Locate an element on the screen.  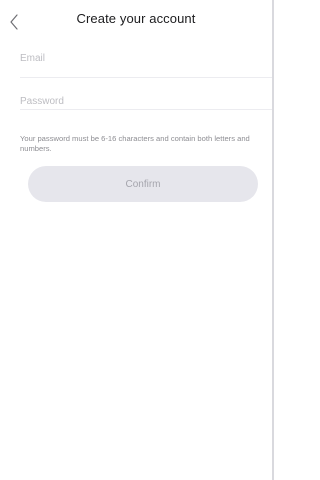
email-field-row is located at coordinates (146, 59).